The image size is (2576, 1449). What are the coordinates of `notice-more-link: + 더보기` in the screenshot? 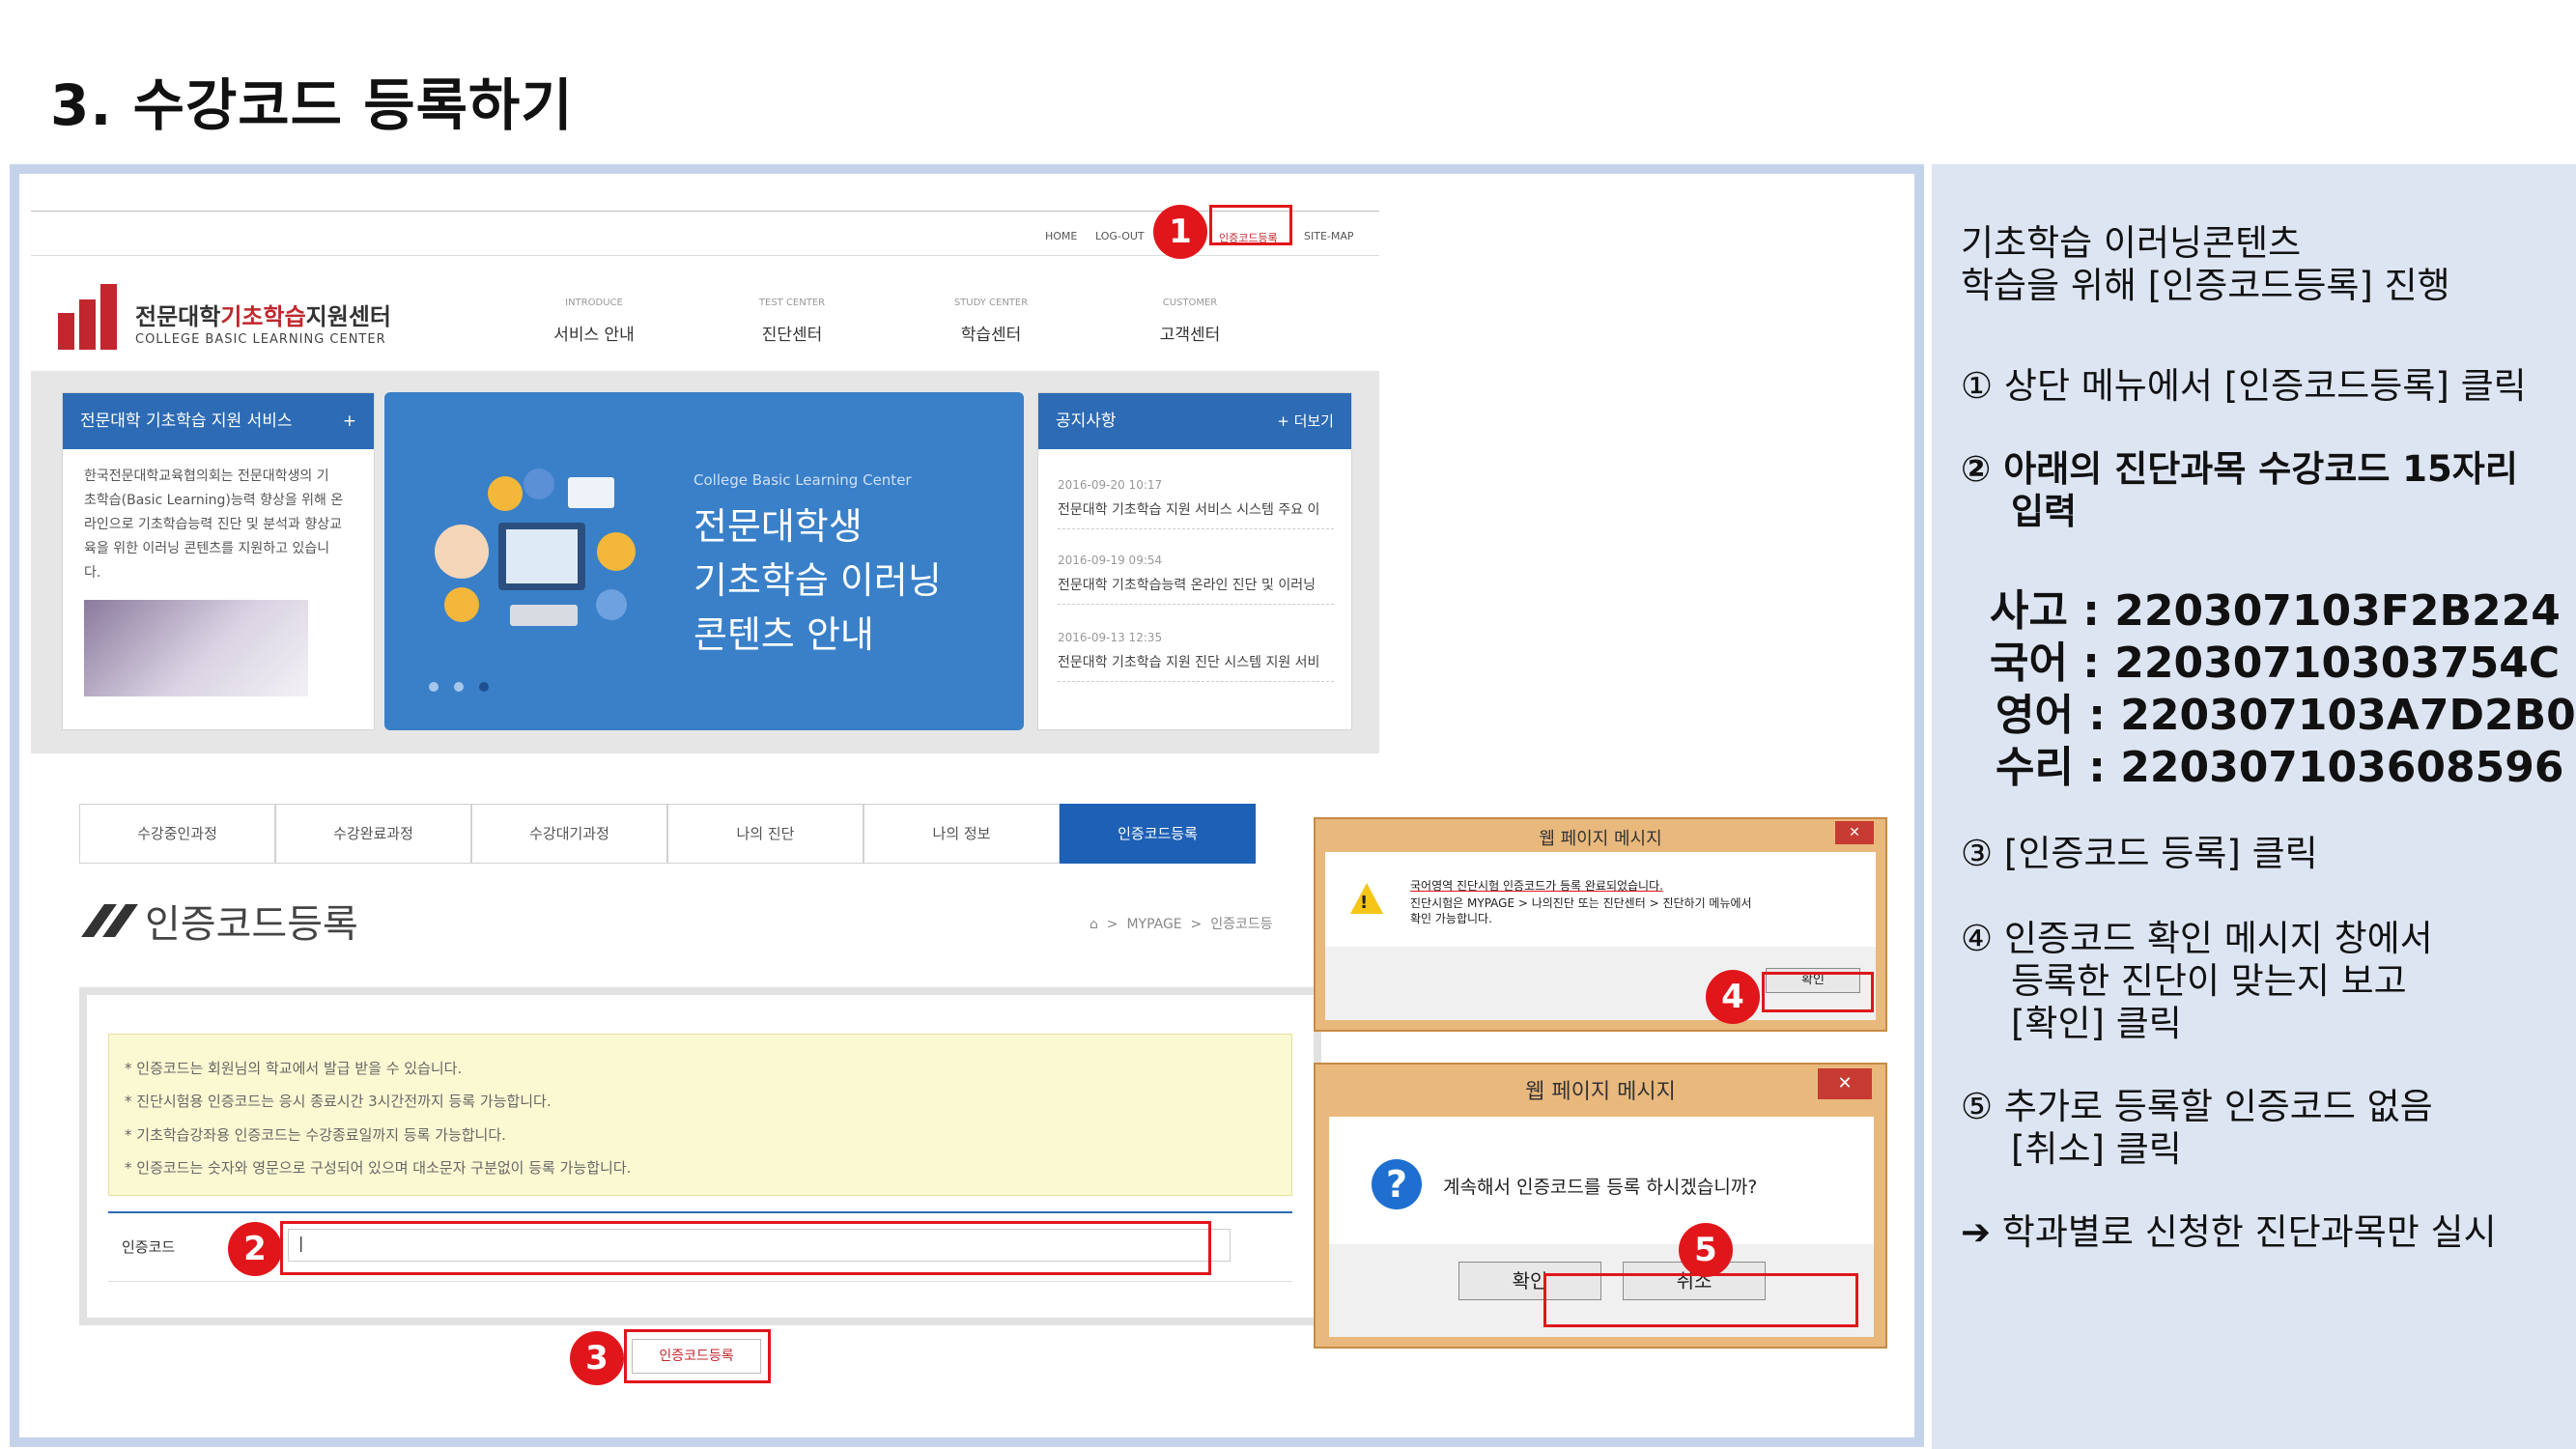 It's located at (1305, 421).